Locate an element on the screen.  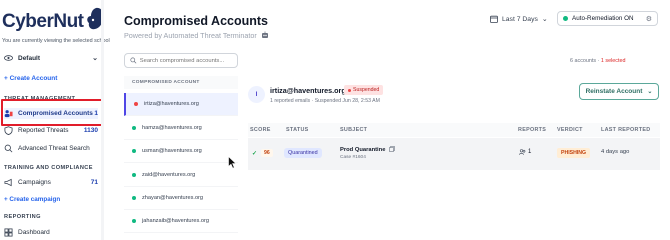
brand-name: CyberNut is located at coordinates (43, 21).